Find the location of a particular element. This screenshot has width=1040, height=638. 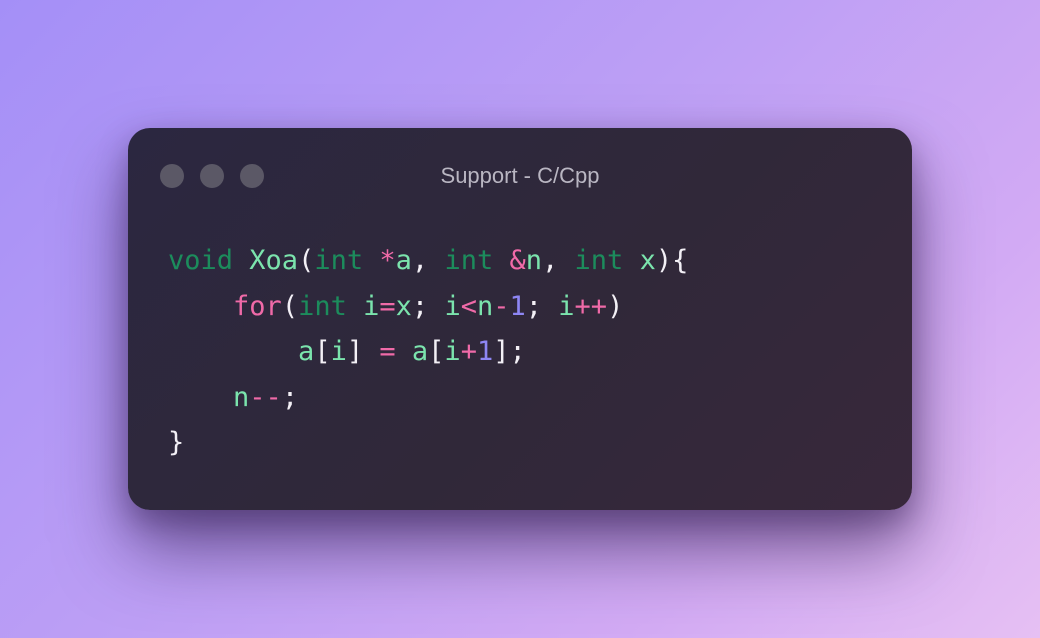

window-titlebar: Support - C/Cpp is located at coordinates (520, 176).